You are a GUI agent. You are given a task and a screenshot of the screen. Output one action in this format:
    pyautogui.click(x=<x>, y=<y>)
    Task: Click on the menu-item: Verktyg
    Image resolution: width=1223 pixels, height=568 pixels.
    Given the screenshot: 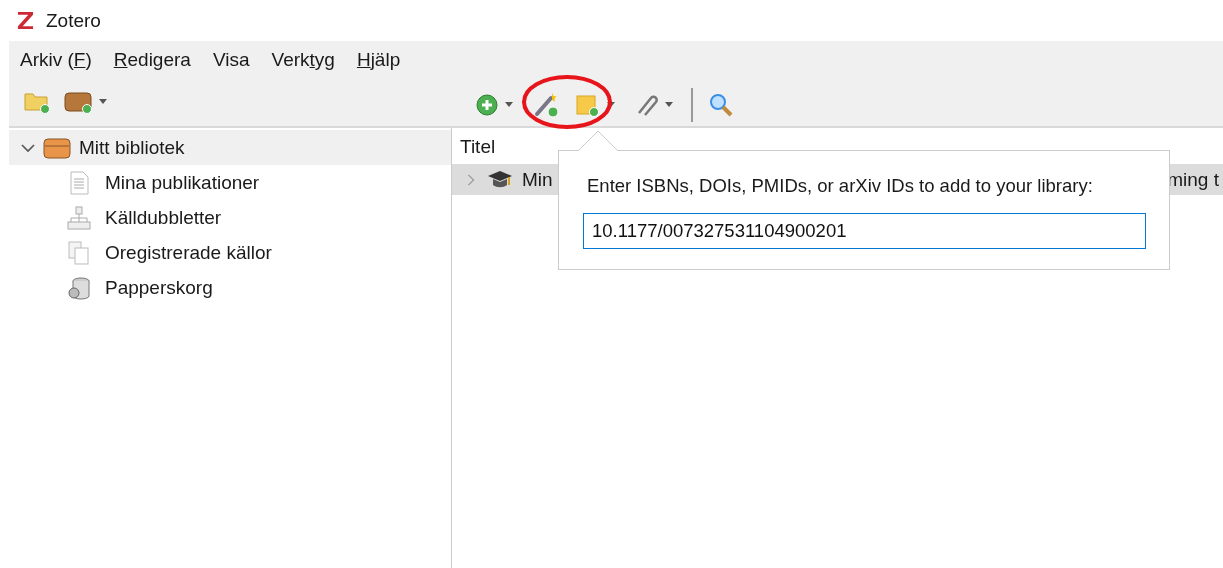 What is the action you would take?
    pyautogui.click(x=303, y=59)
    